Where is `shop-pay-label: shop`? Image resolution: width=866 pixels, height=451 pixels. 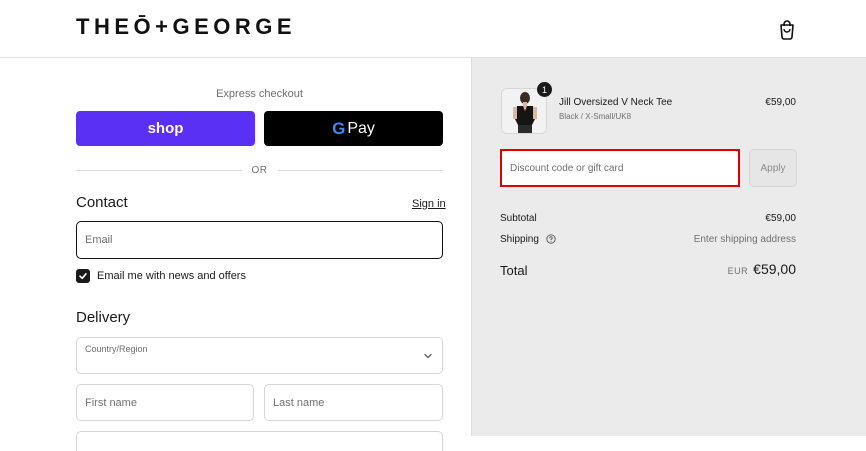 shop-pay-label: shop is located at coordinates (165, 128).